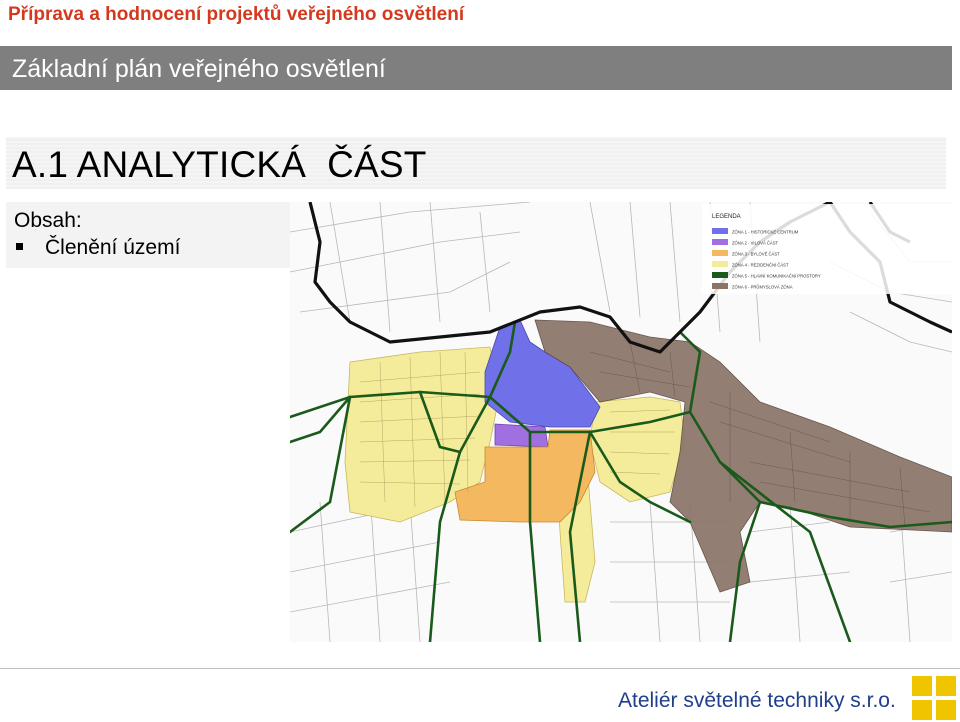  I want to click on bullet-icon, so click(19, 246).